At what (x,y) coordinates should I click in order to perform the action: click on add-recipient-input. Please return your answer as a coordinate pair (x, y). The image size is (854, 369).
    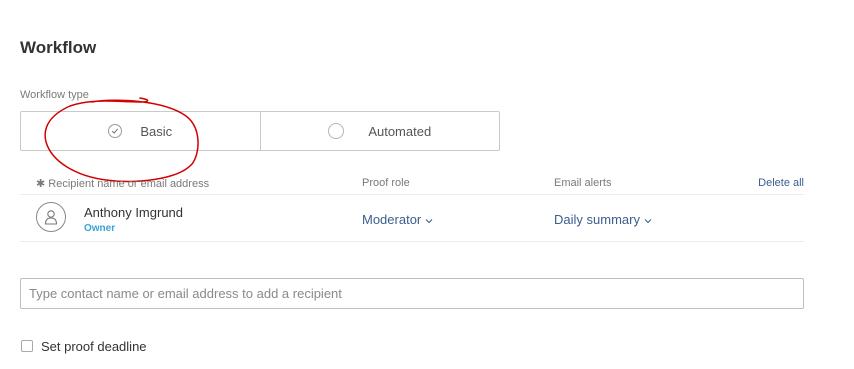
    Looking at the image, I should click on (412, 293).